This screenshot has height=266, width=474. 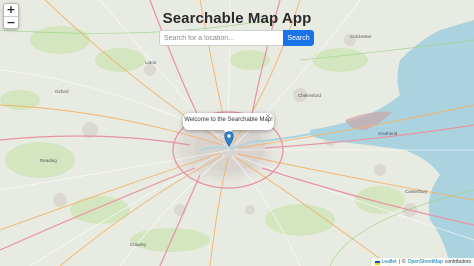 What do you see at coordinates (425, 262) in the screenshot?
I see `osm-link: OpenStreetMap` at bounding box center [425, 262].